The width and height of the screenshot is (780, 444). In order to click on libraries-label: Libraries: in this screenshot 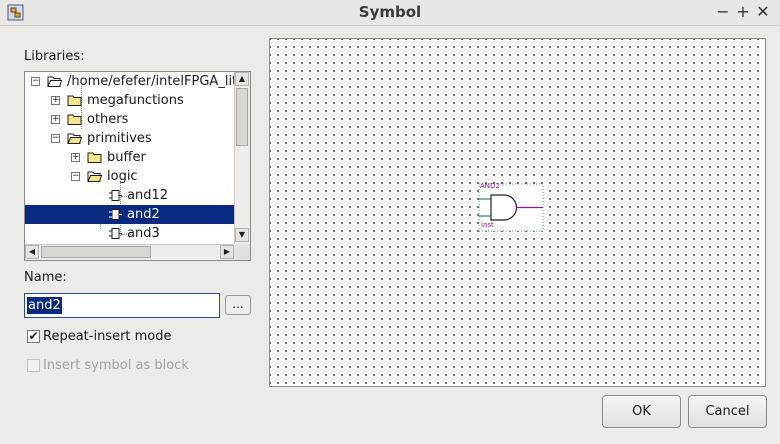, I will do `click(54, 56)`.